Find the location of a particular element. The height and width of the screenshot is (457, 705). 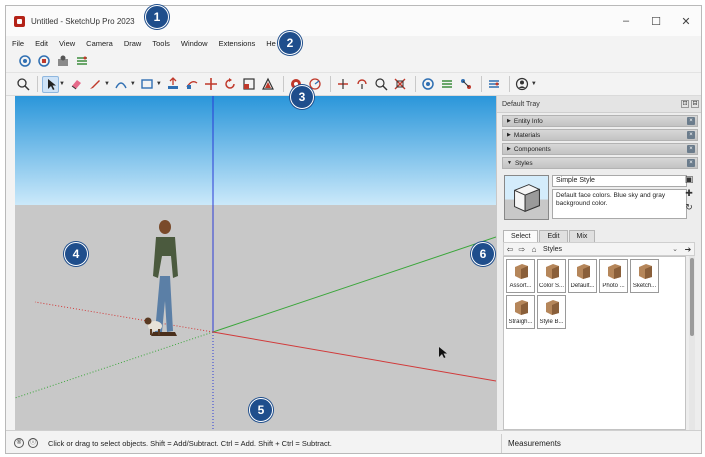

geo-location-icon: ® is located at coordinates (19, 443).